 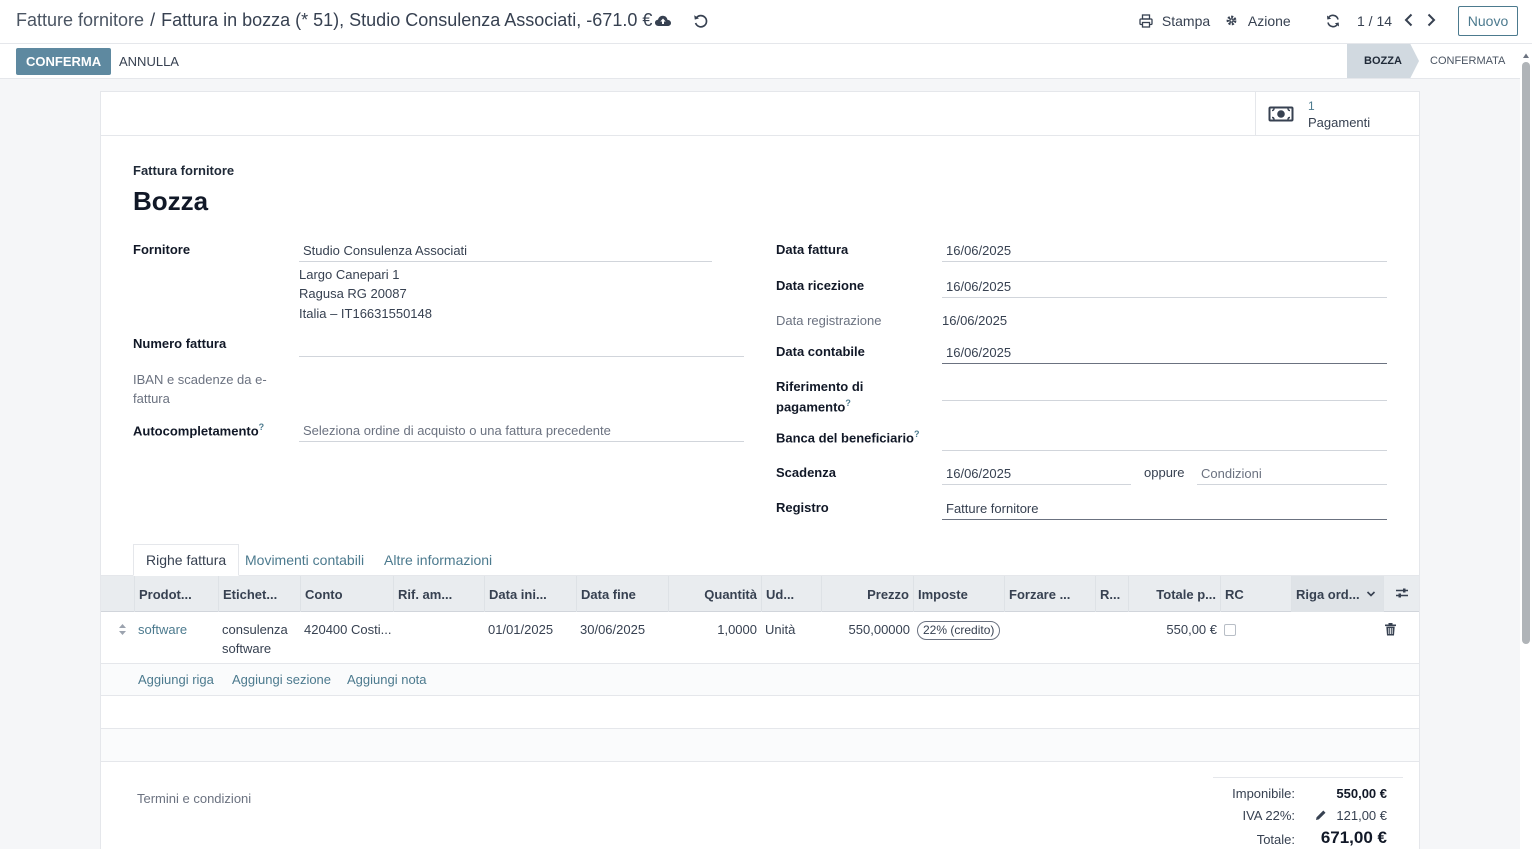 I want to click on chevron-left-icon, so click(x=1409, y=20).